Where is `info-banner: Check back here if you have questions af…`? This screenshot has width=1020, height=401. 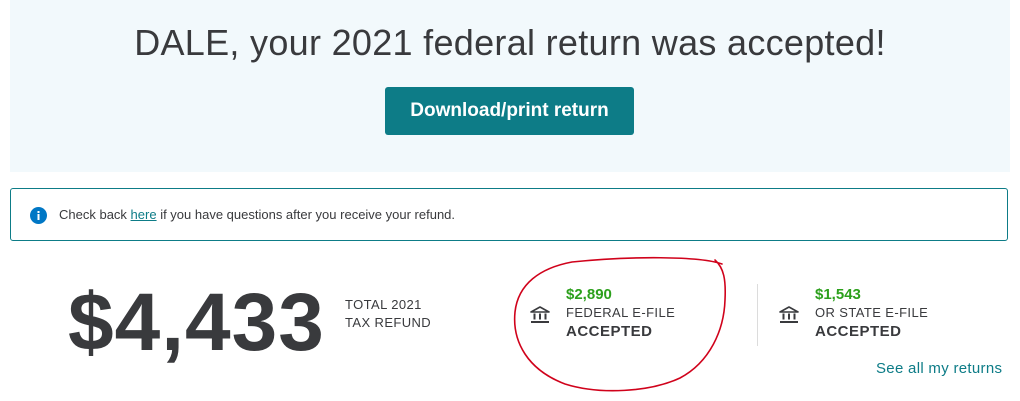 info-banner: Check back here if you have questions af… is located at coordinates (509, 214).